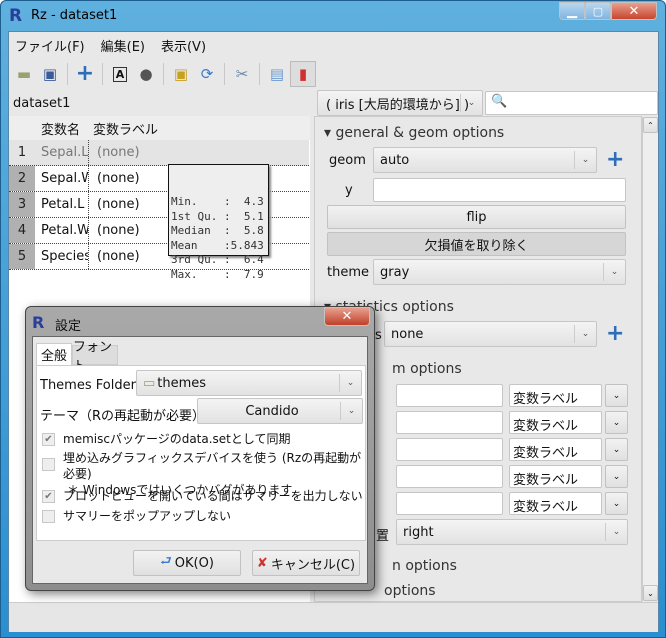 This screenshot has height=638, width=666. What do you see at coordinates (118, 204) in the screenshot?
I see `var-label: (none)` at bounding box center [118, 204].